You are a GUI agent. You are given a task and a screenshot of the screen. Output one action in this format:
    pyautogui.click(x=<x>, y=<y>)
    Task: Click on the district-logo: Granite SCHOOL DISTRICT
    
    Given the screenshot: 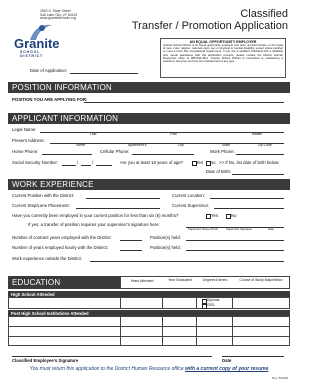 What is the action you would take?
    pyautogui.click(x=38, y=40)
    